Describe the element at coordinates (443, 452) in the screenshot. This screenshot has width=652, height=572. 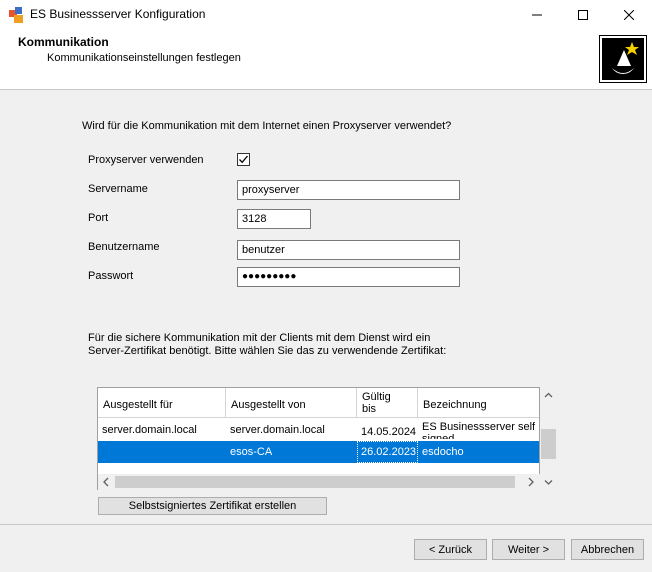
I see `cell-name: esdocho` at that location.